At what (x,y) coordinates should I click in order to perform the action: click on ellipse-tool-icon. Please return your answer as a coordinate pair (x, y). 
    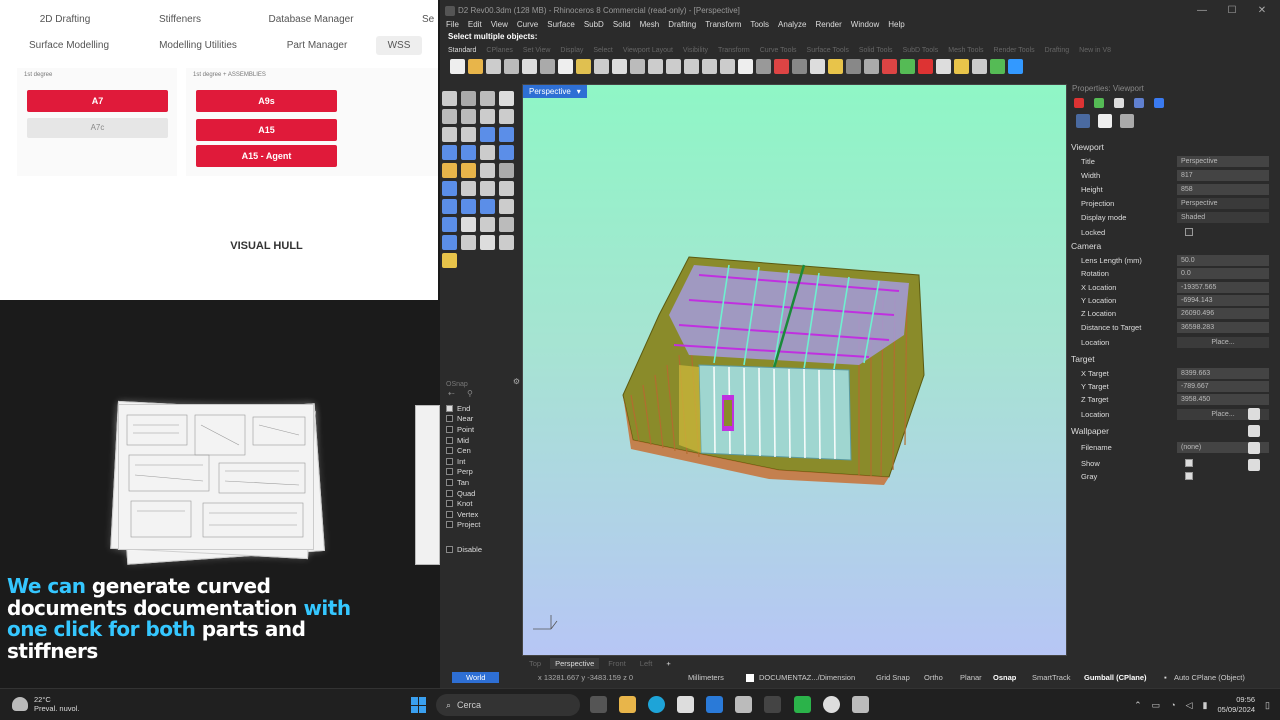
    Looking at the image, I should click on (468, 116).